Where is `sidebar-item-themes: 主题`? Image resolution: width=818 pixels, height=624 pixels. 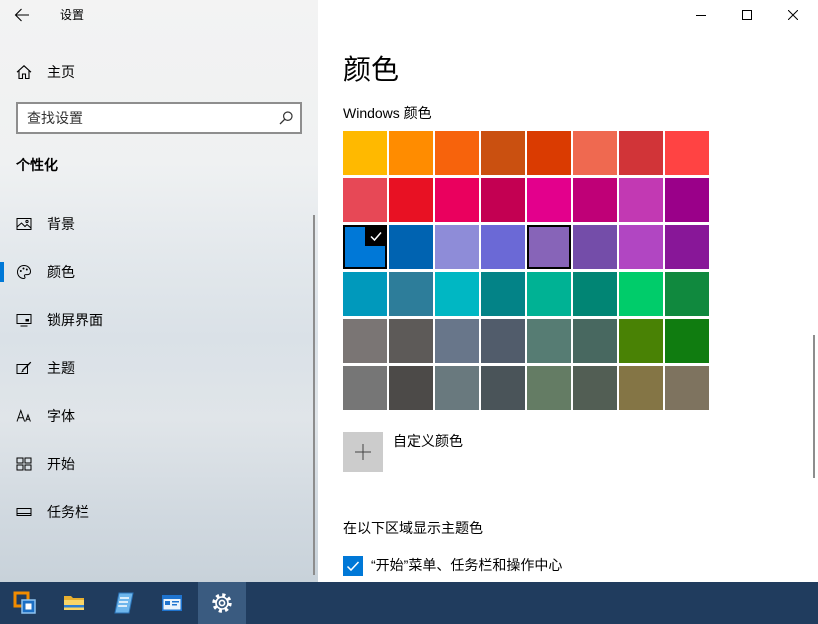
sidebar-item-themes: 主题 is located at coordinates (155, 368).